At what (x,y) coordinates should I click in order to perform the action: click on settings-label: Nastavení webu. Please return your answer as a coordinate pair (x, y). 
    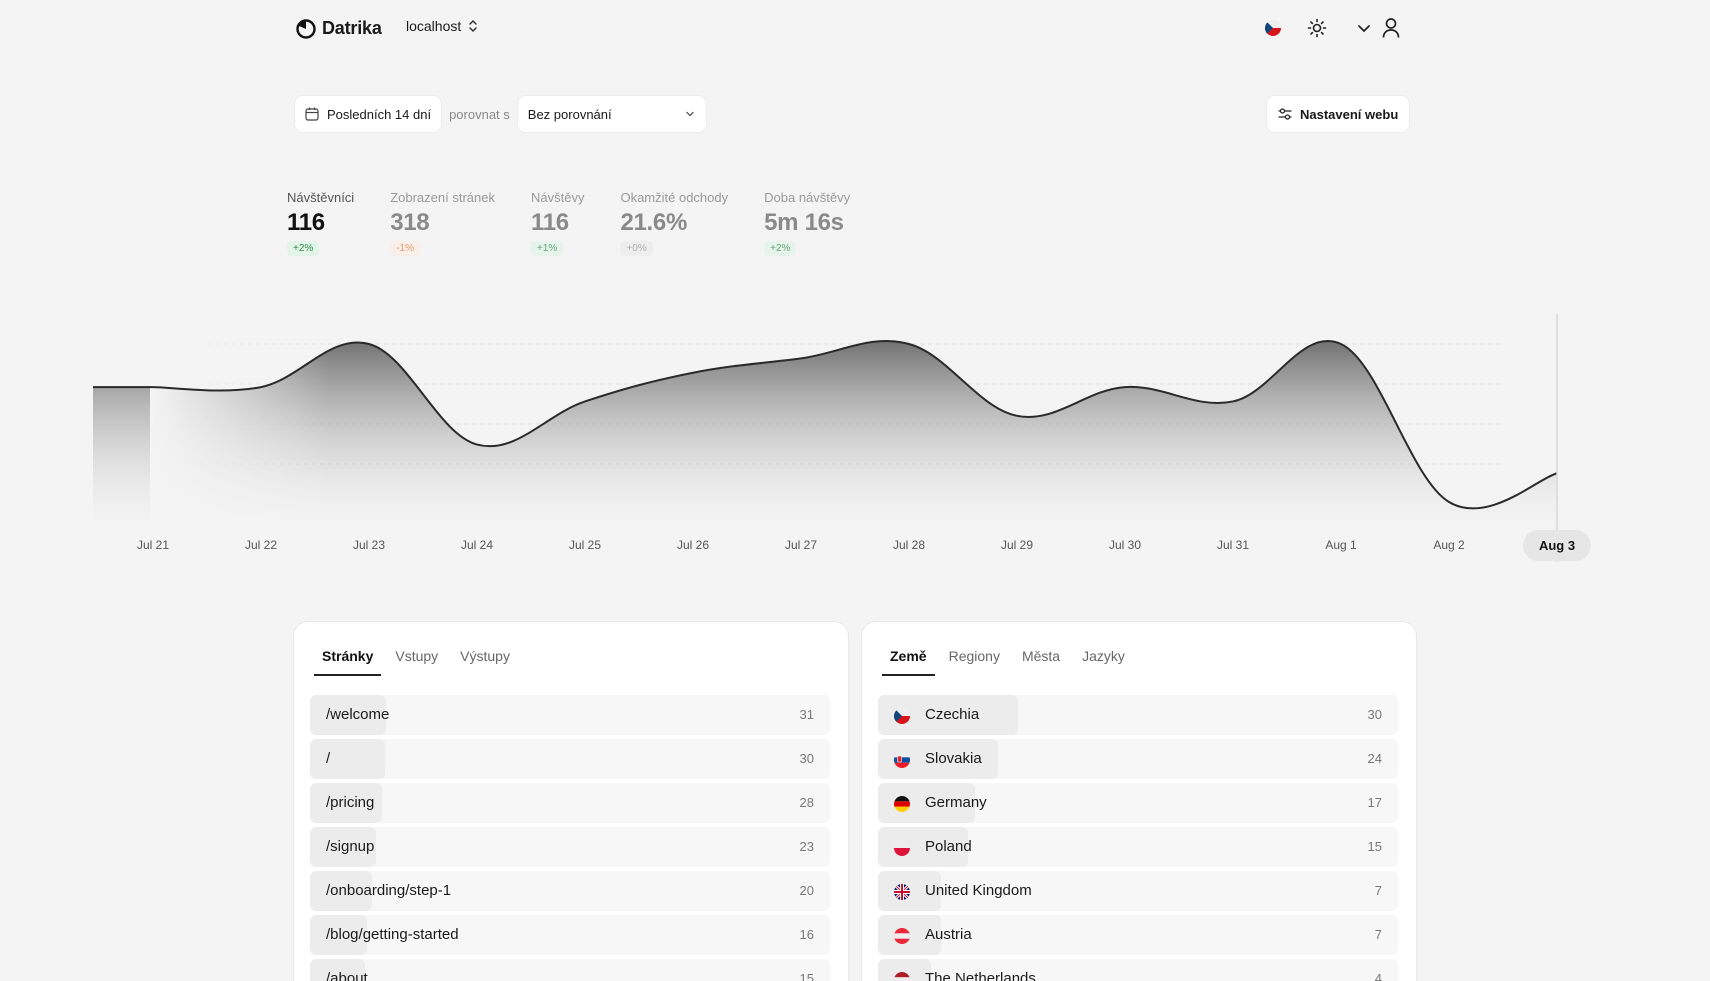
    Looking at the image, I should click on (1349, 114).